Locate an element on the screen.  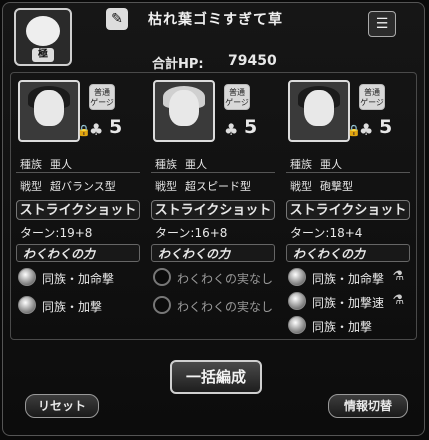
type-row: 戦型 超バランス型 is located at coordinates (68, 186).